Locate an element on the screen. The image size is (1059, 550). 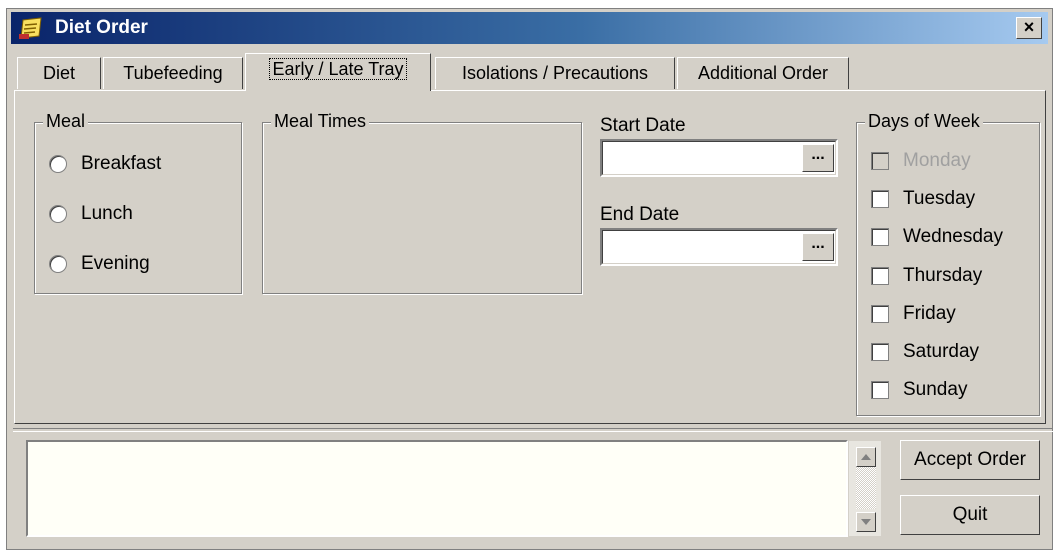
notes-scrollbar is located at coordinates (865, 488).